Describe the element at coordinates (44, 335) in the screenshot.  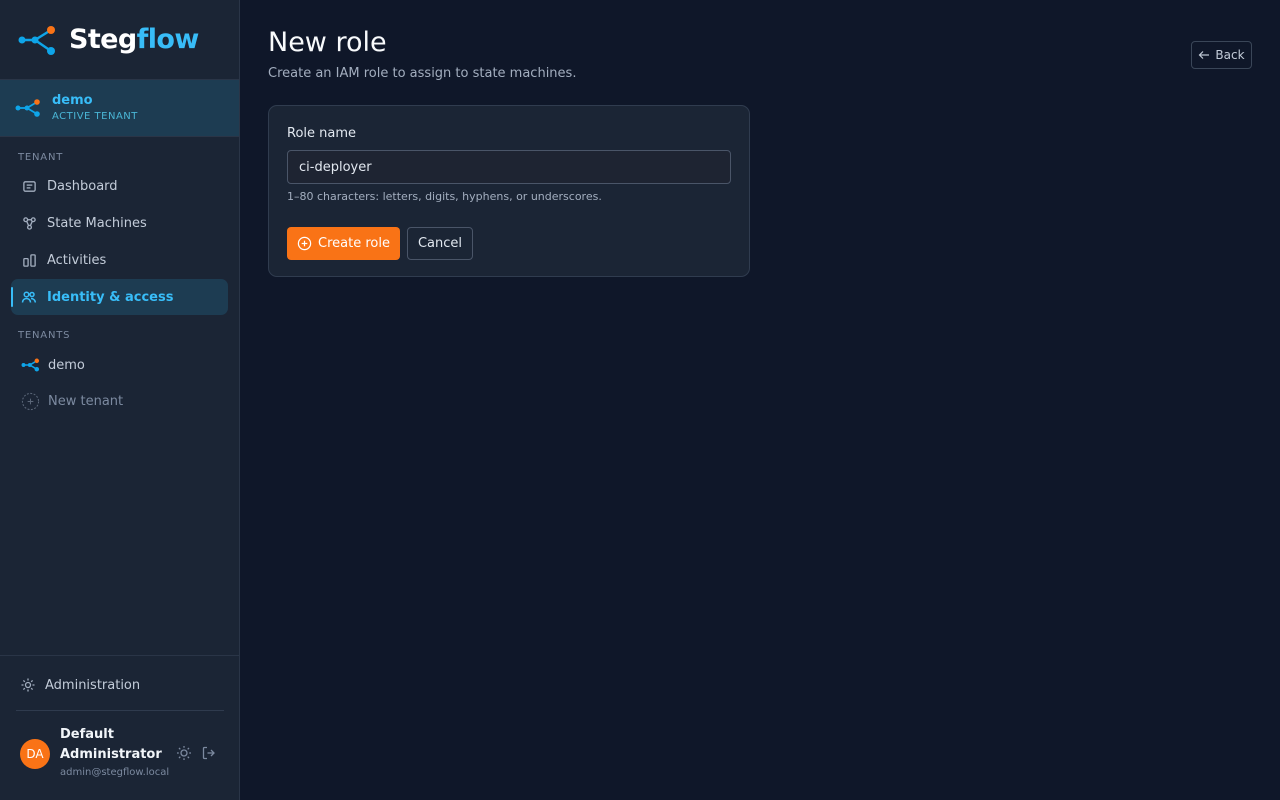
I see `section-label-tenants: TENANTS` at that location.